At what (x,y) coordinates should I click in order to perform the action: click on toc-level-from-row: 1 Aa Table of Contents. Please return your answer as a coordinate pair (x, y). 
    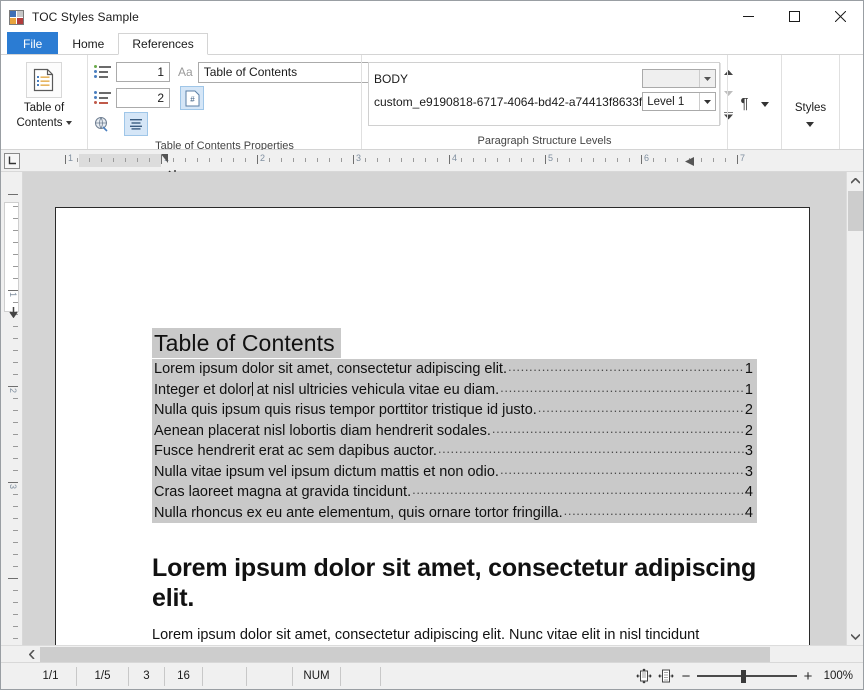
    Looking at the image, I should click on (236, 72).